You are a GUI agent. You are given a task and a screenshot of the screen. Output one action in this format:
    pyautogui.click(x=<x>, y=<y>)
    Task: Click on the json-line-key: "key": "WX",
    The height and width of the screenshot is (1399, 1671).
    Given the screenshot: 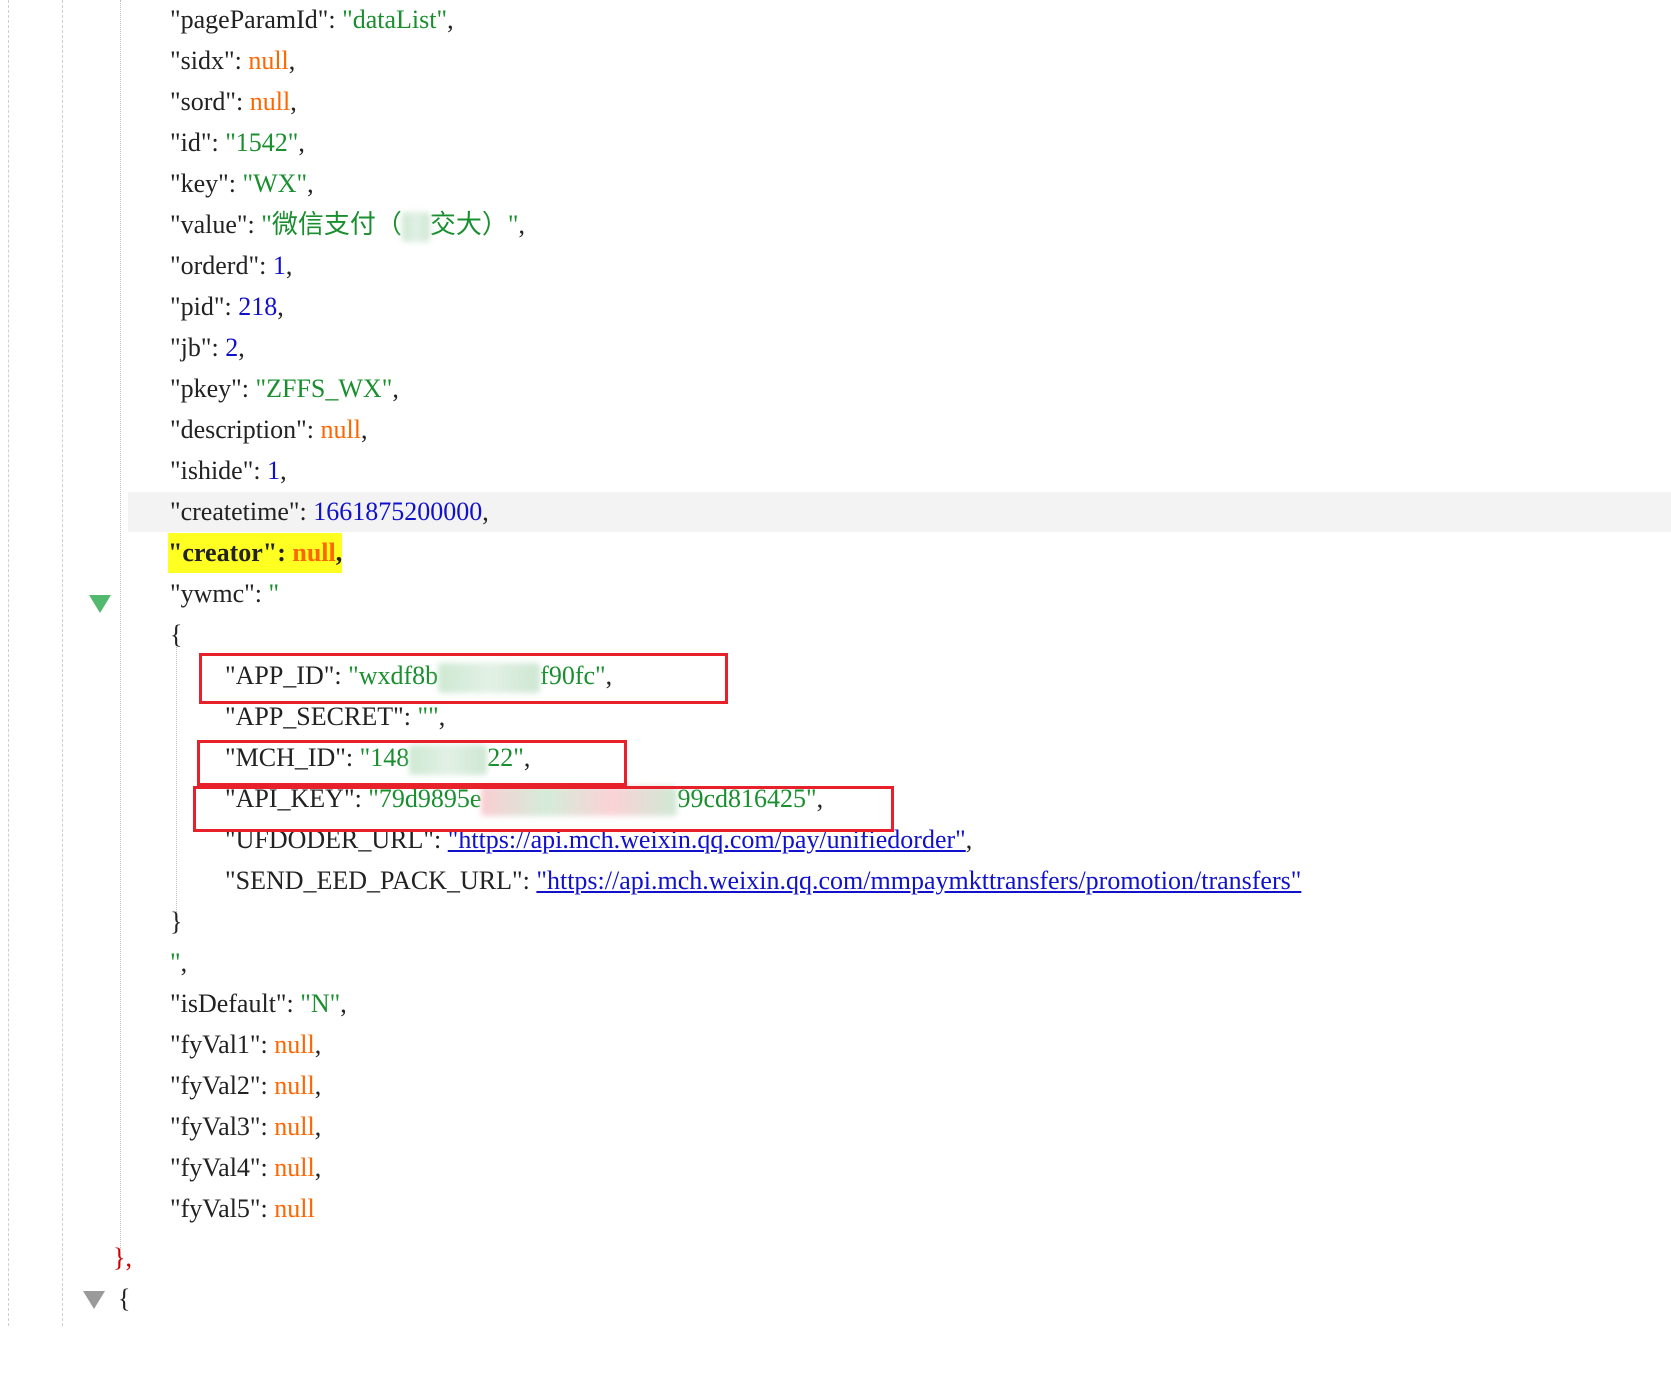 What is the action you would take?
    pyautogui.click(x=242, y=183)
    